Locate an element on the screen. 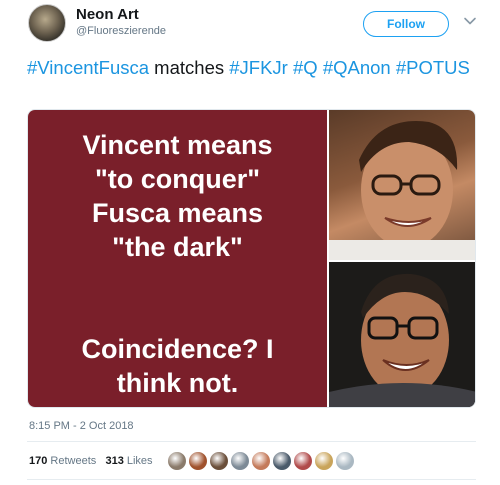 The image size is (500, 485). meme-line: "the dark" is located at coordinates (177, 247).